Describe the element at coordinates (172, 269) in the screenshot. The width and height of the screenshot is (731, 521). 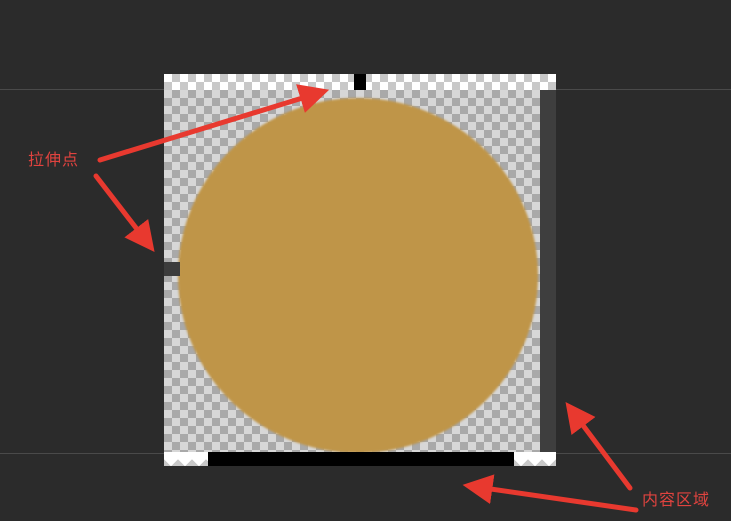
I see `stretch-marker-left` at that location.